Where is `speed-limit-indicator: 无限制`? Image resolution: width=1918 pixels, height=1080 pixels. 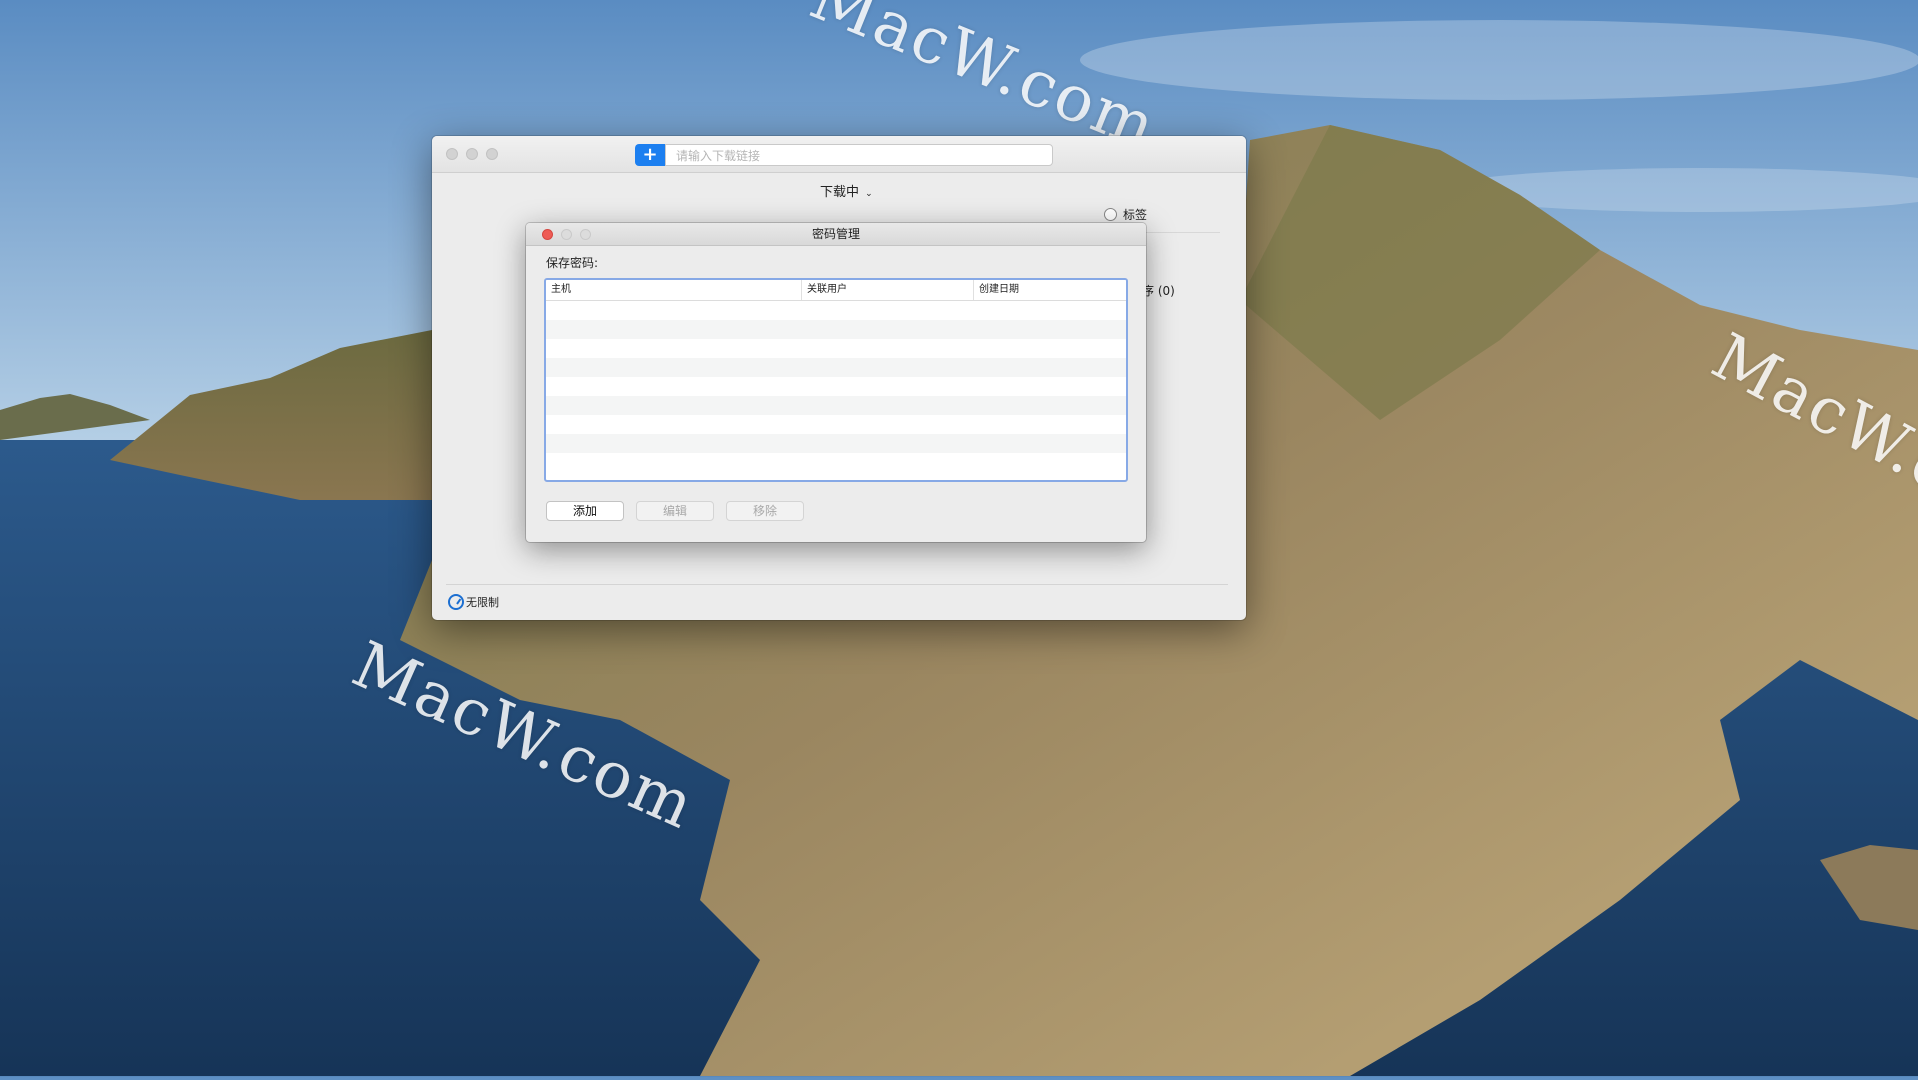
speed-limit-indicator: 无限制 is located at coordinates (473, 602).